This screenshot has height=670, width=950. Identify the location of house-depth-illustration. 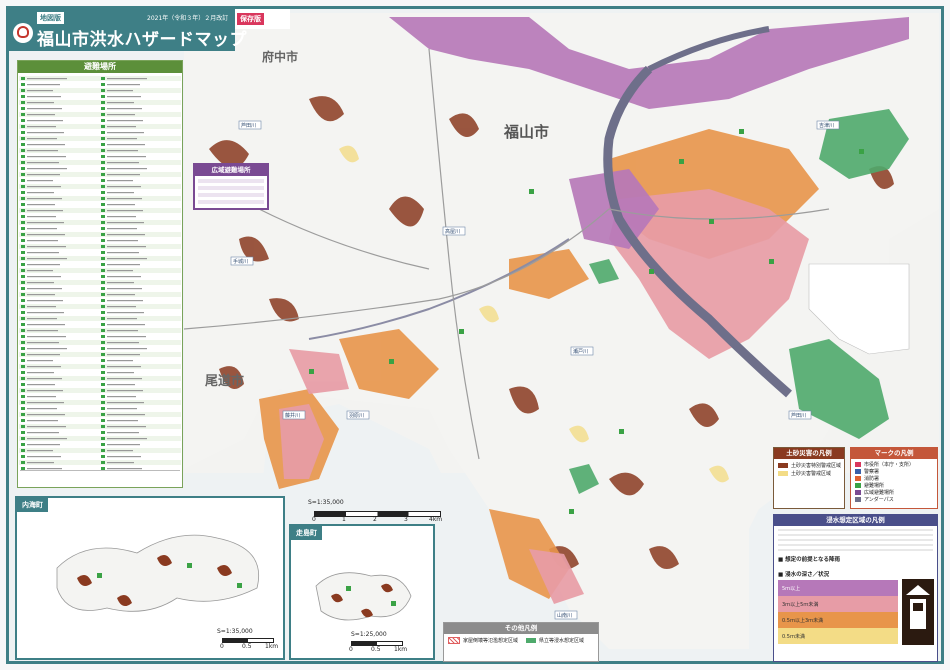
(918, 612).